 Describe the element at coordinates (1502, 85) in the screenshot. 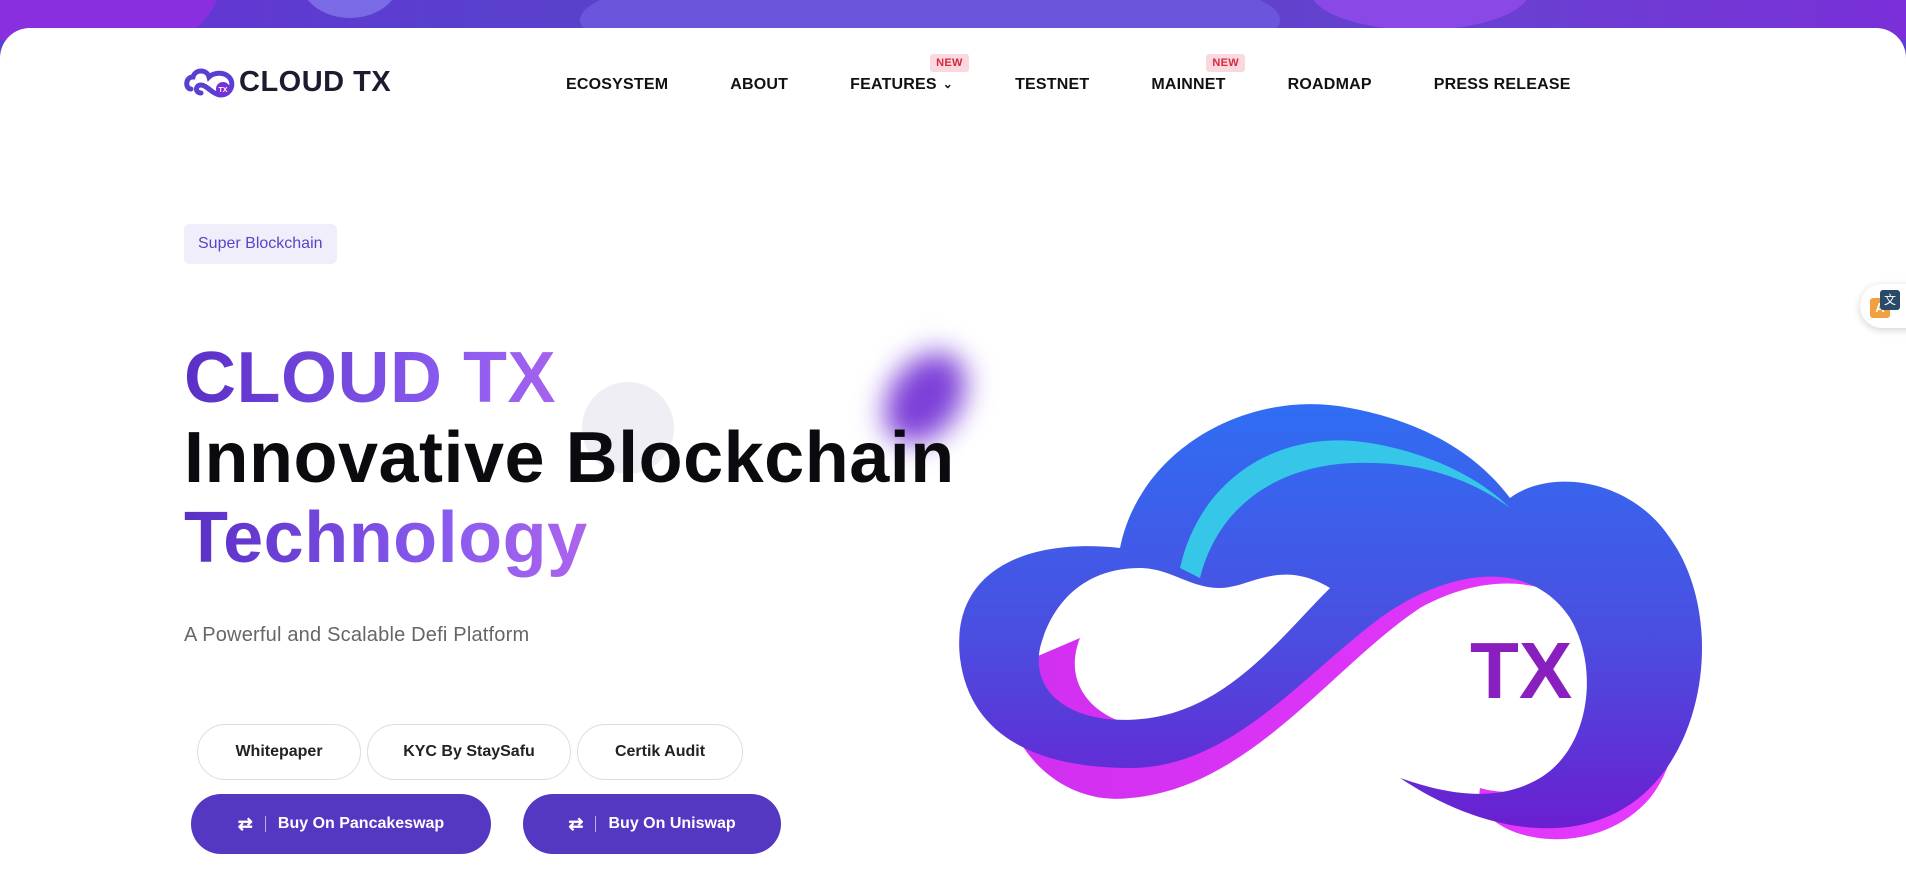

I see `nav-item-press-release: PRESS RELEASE` at that location.